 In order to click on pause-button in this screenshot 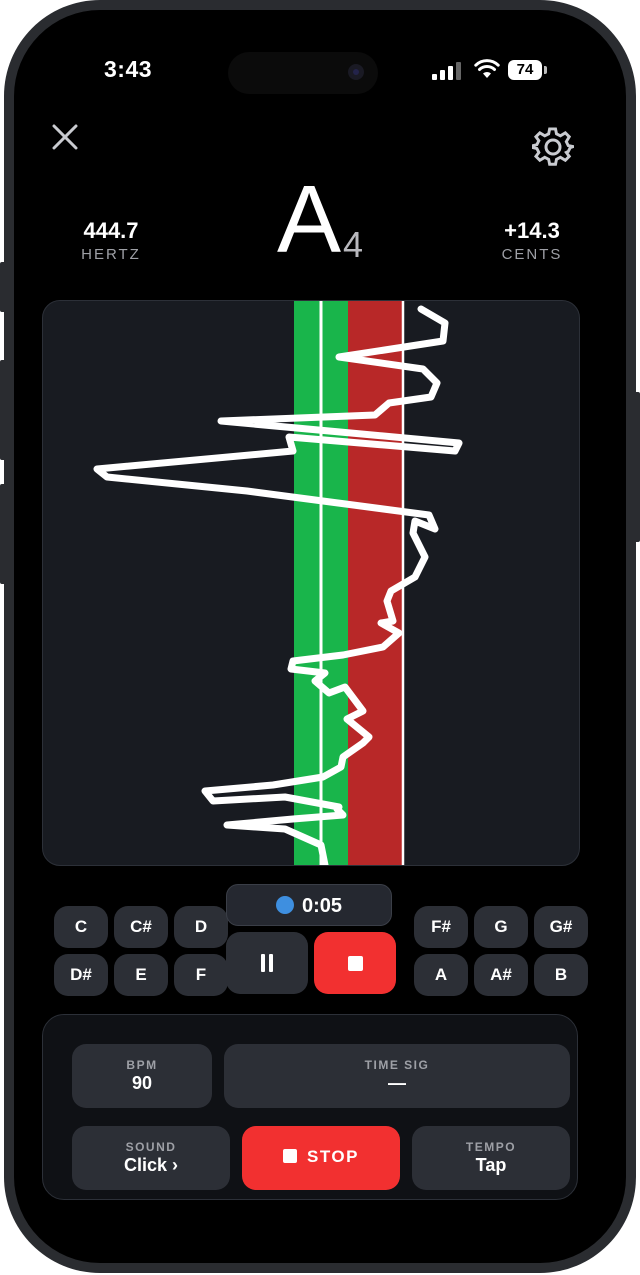, I will do `click(267, 963)`.